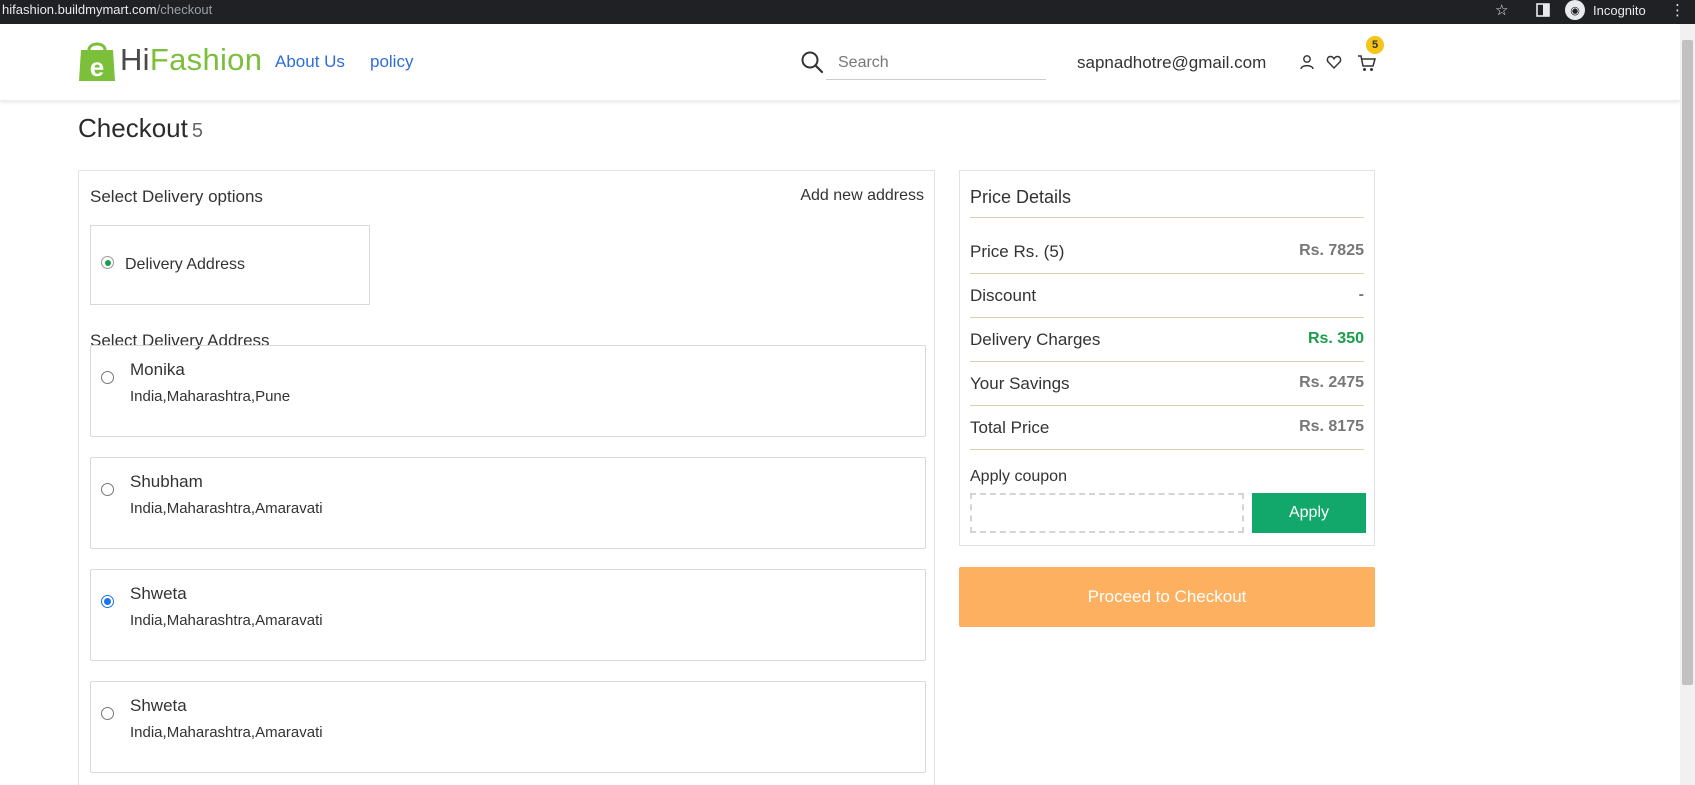  Describe the element at coordinates (135, 59) in the screenshot. I see `logo-text-hi: Hi` at that location.